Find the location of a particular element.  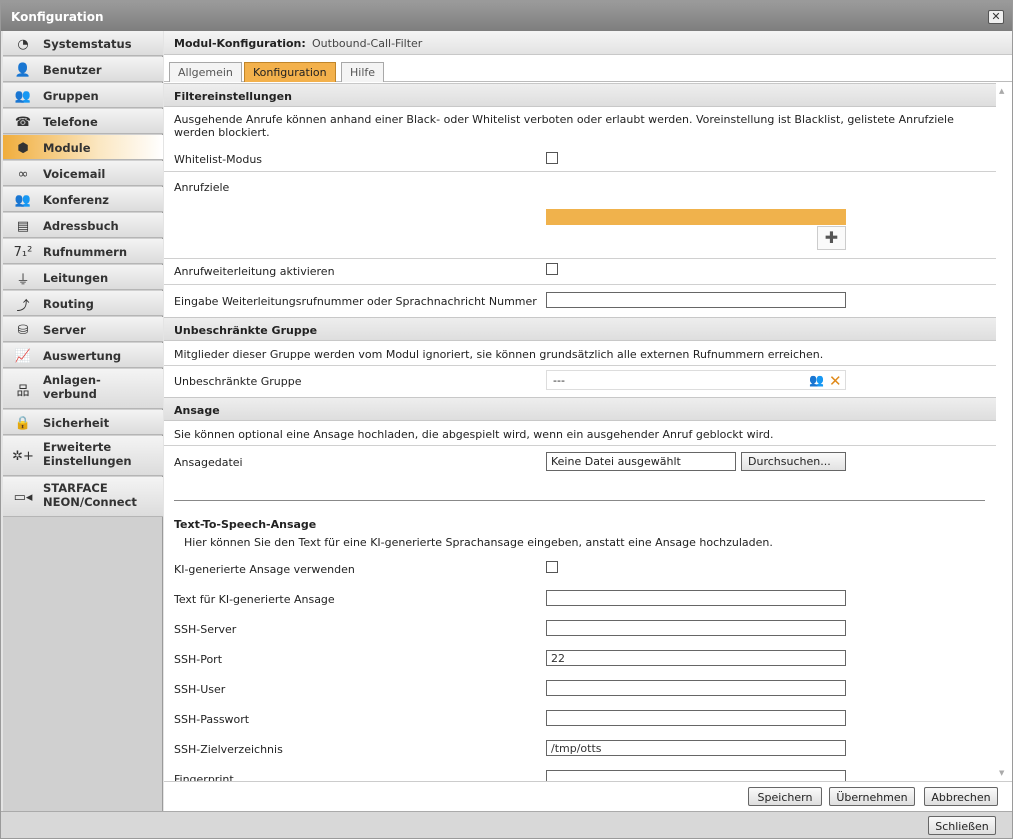

sidebar-item-label: Erweiterte Einstellungen is located at coordinates (87, 454).